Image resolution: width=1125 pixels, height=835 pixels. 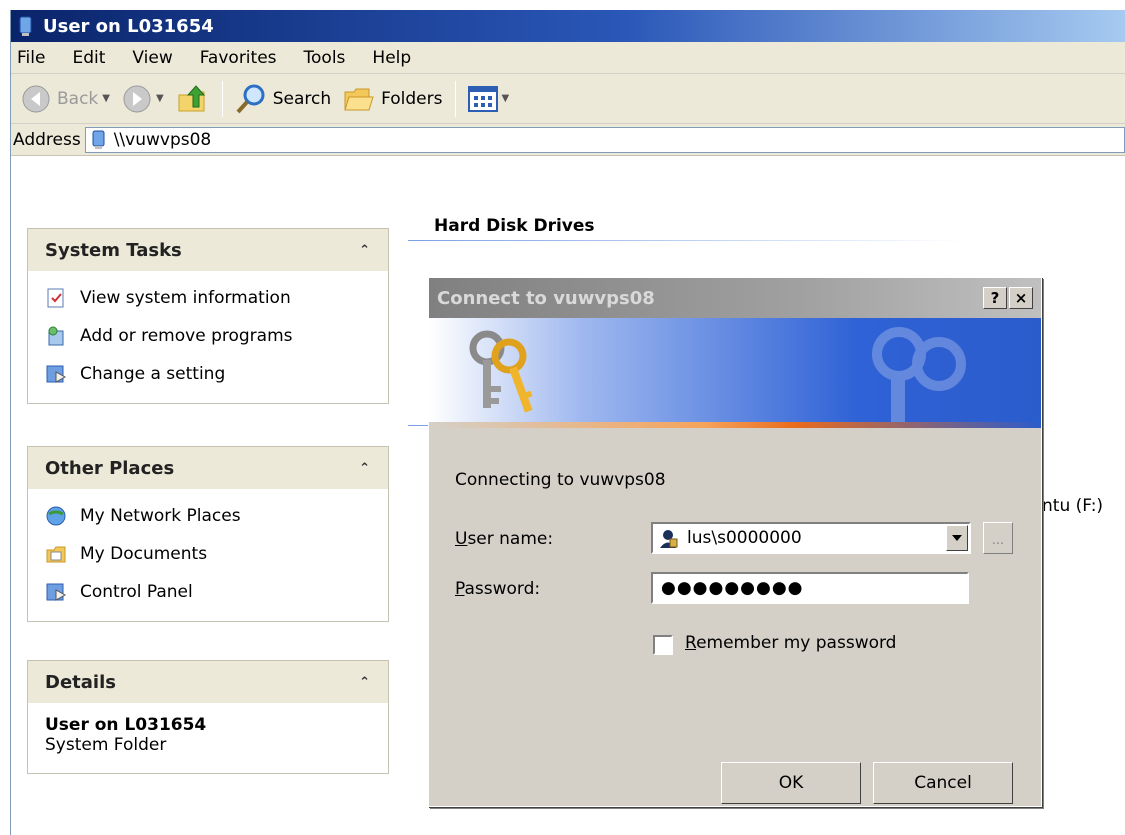 I want to click on user-name-value: lus\s0000000, so click(x=744, y=538).